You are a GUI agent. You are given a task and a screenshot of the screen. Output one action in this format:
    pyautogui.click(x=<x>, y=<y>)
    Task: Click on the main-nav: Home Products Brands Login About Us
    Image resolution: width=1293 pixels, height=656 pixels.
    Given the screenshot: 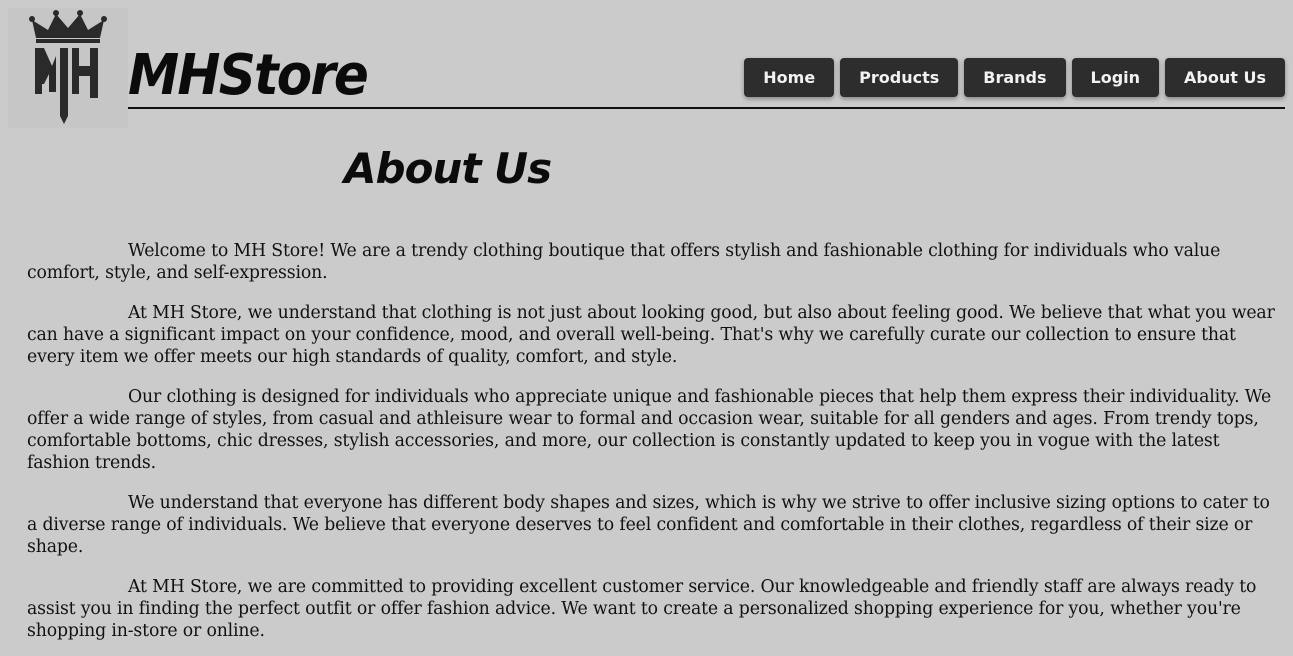 What is the action you would take?
    pyautogui.click(x=1014, y=77)
    